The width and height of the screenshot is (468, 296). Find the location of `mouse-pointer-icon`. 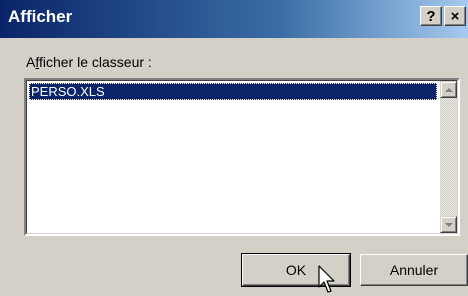

mouse-pointer-icon is located at coordinates (326, 279).